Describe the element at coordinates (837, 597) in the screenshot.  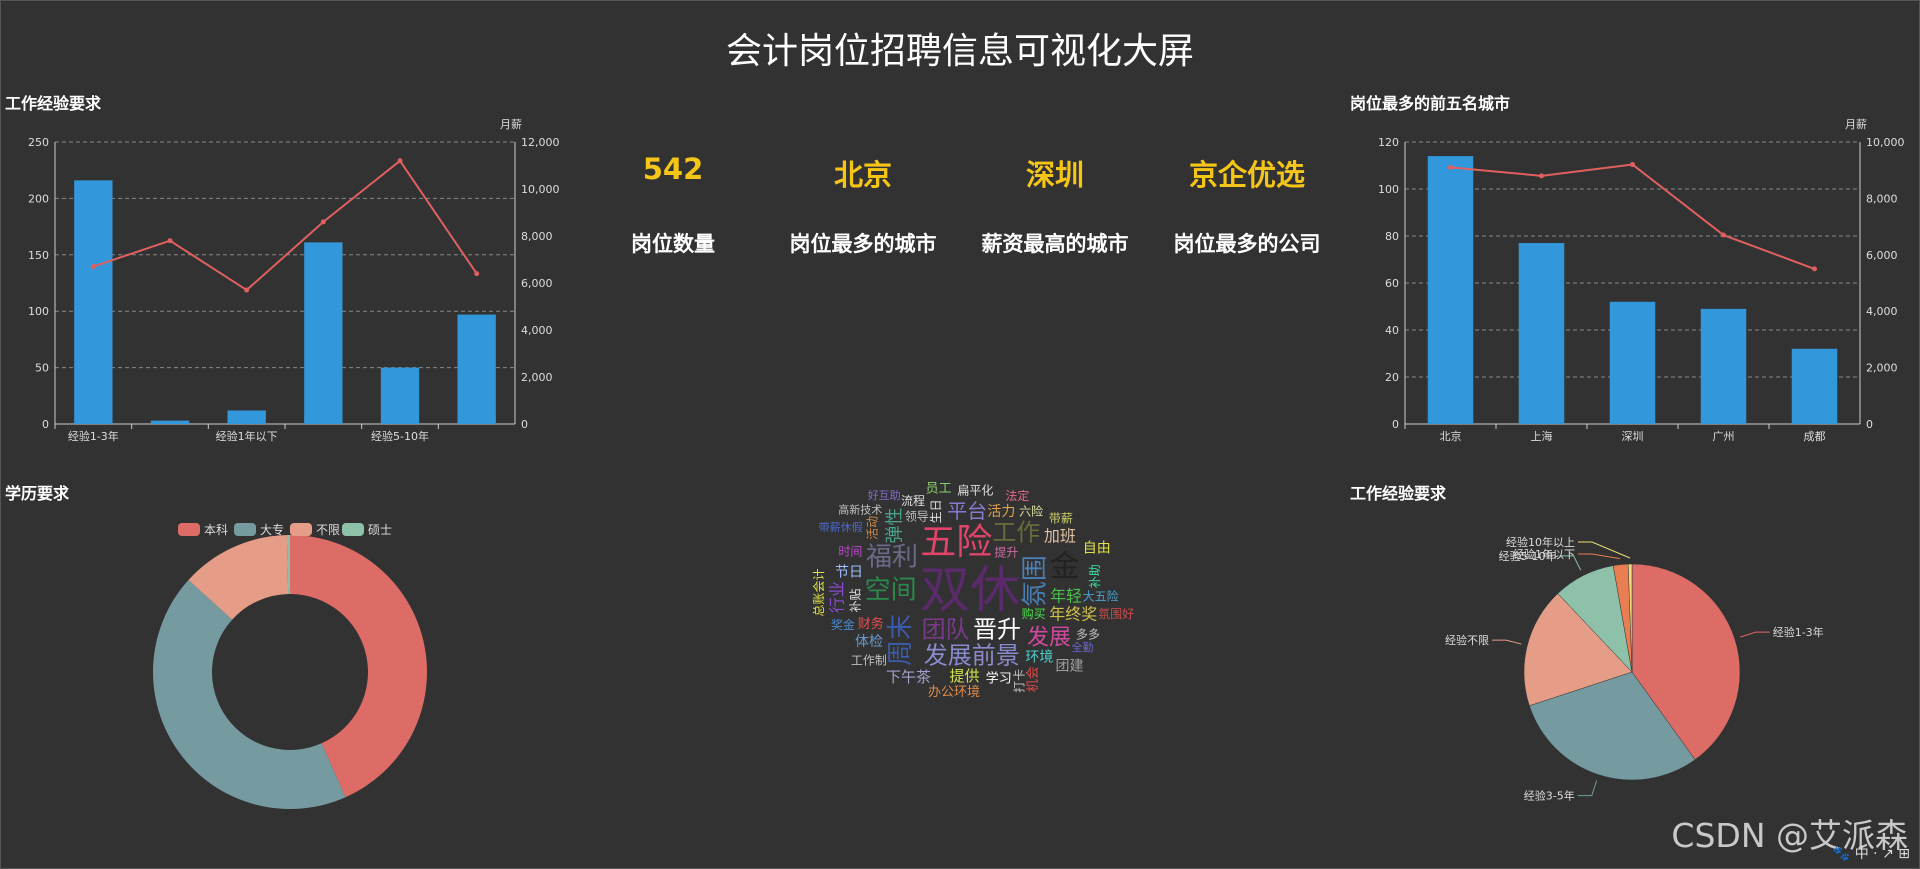
I see `wordcloud-word: 行业` at that location.